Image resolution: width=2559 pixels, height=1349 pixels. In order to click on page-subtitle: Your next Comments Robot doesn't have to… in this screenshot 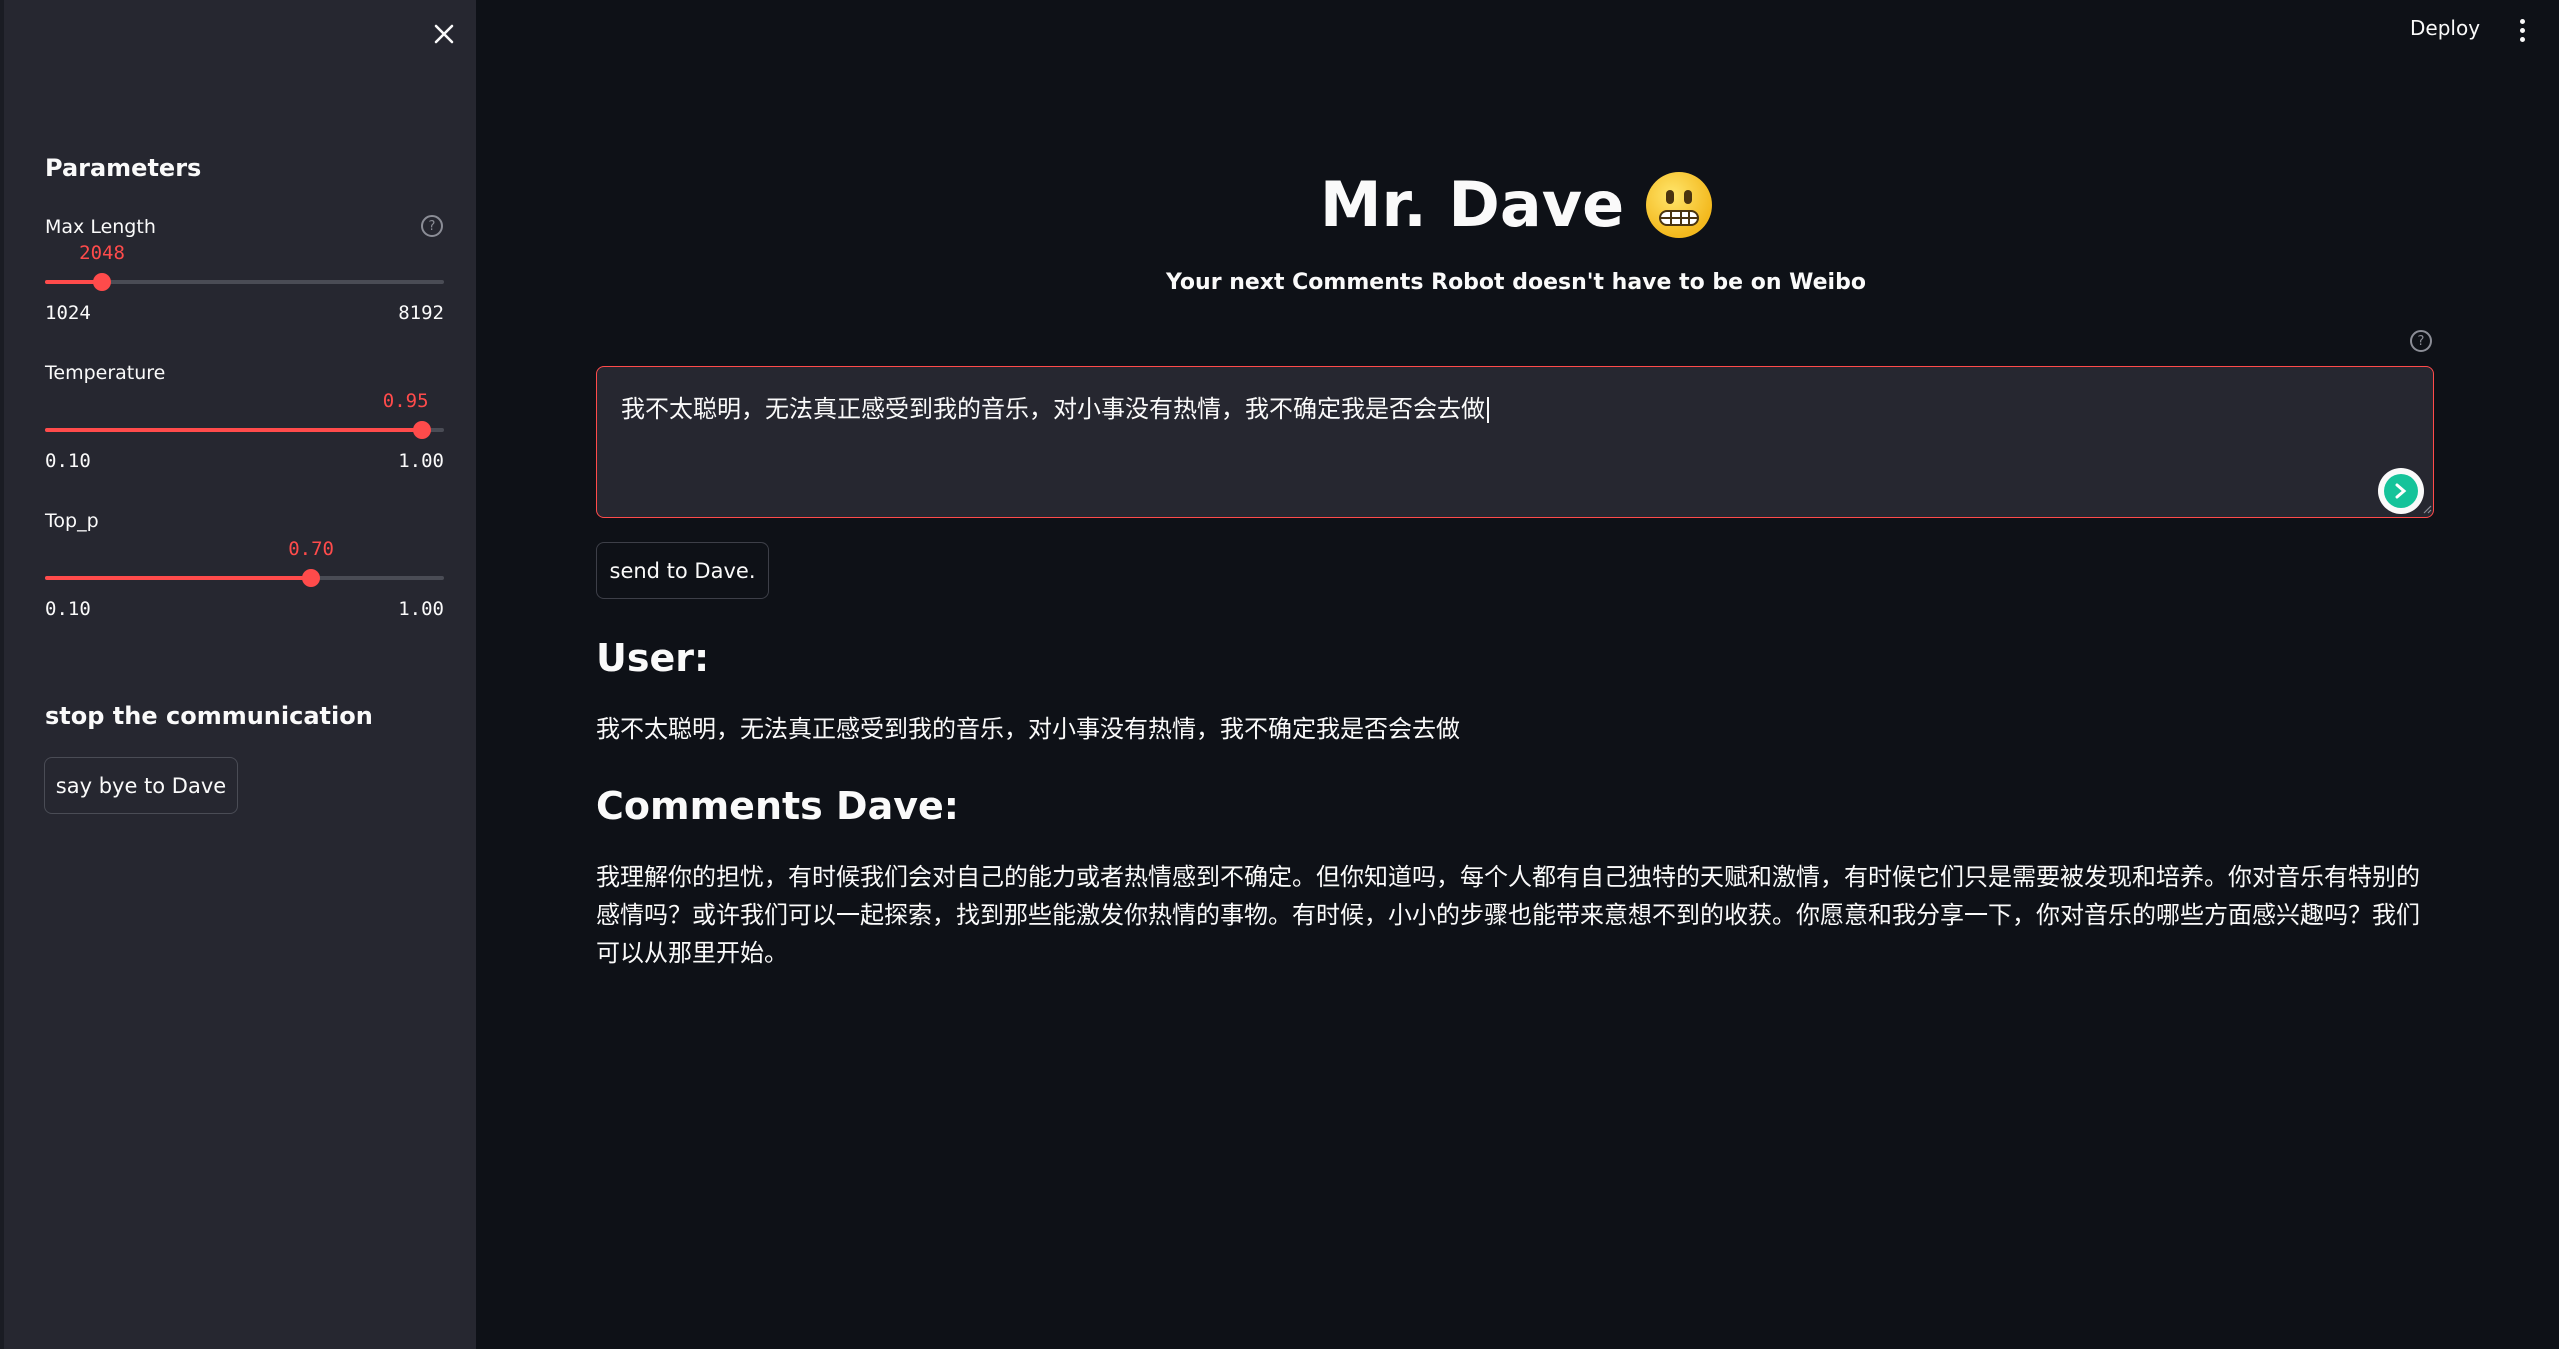, I will do `click(1516, 282)`.